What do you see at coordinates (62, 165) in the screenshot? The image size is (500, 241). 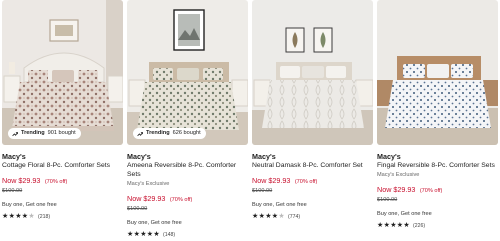 I see `product-title: Cottage Floral 8-Pc. Comforter Sets` at bounding box center [62, 165].